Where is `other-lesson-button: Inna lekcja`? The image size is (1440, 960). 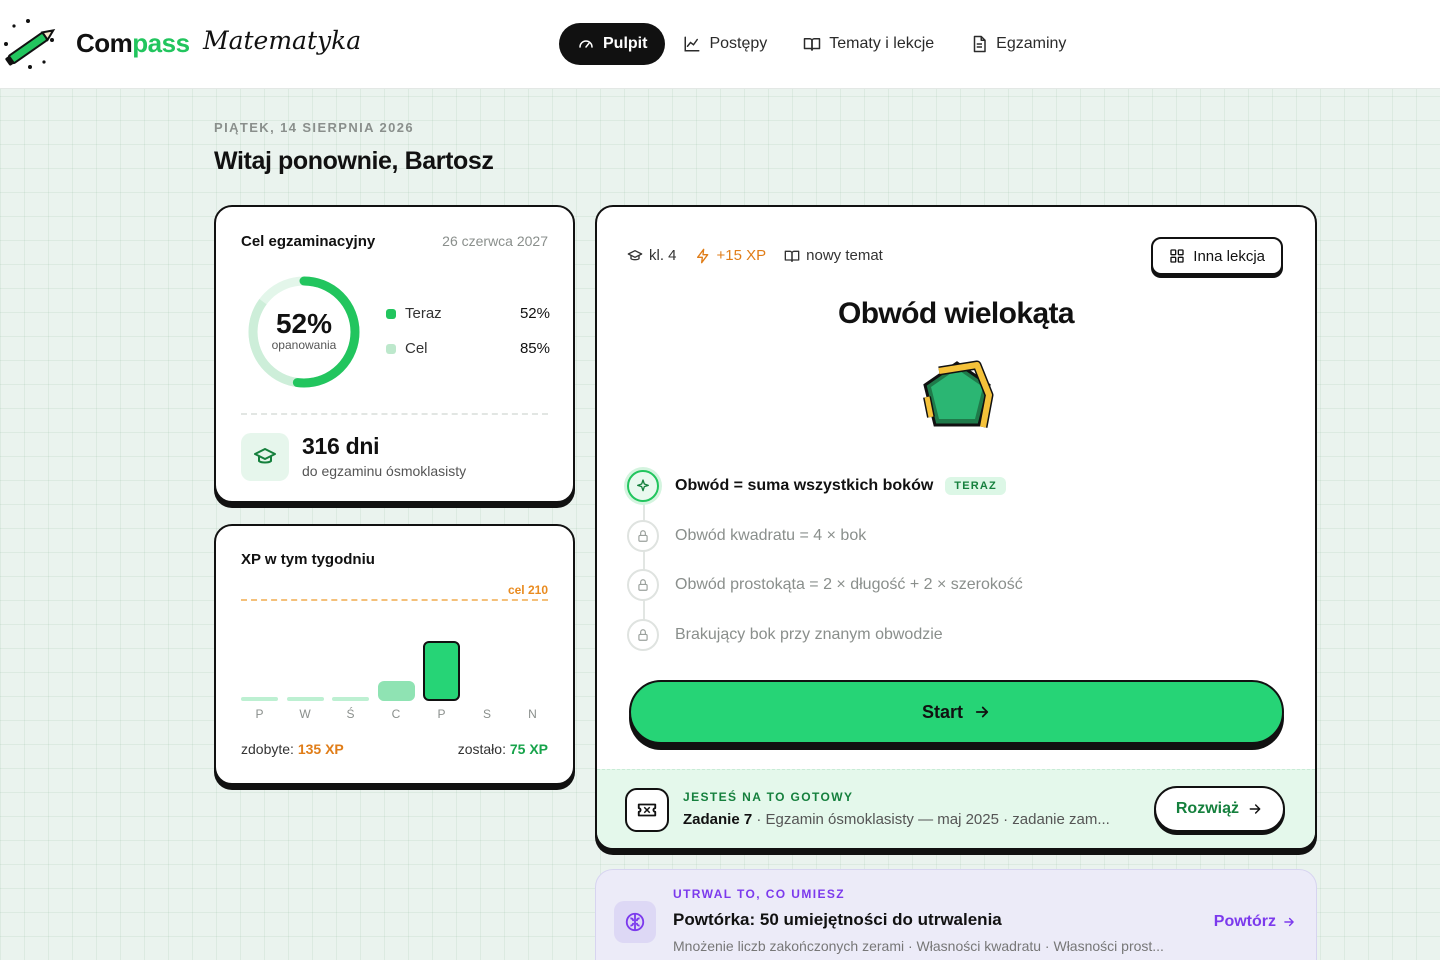
other-lesson-button: Inna lekcja is located at coordinates (1217, 256).